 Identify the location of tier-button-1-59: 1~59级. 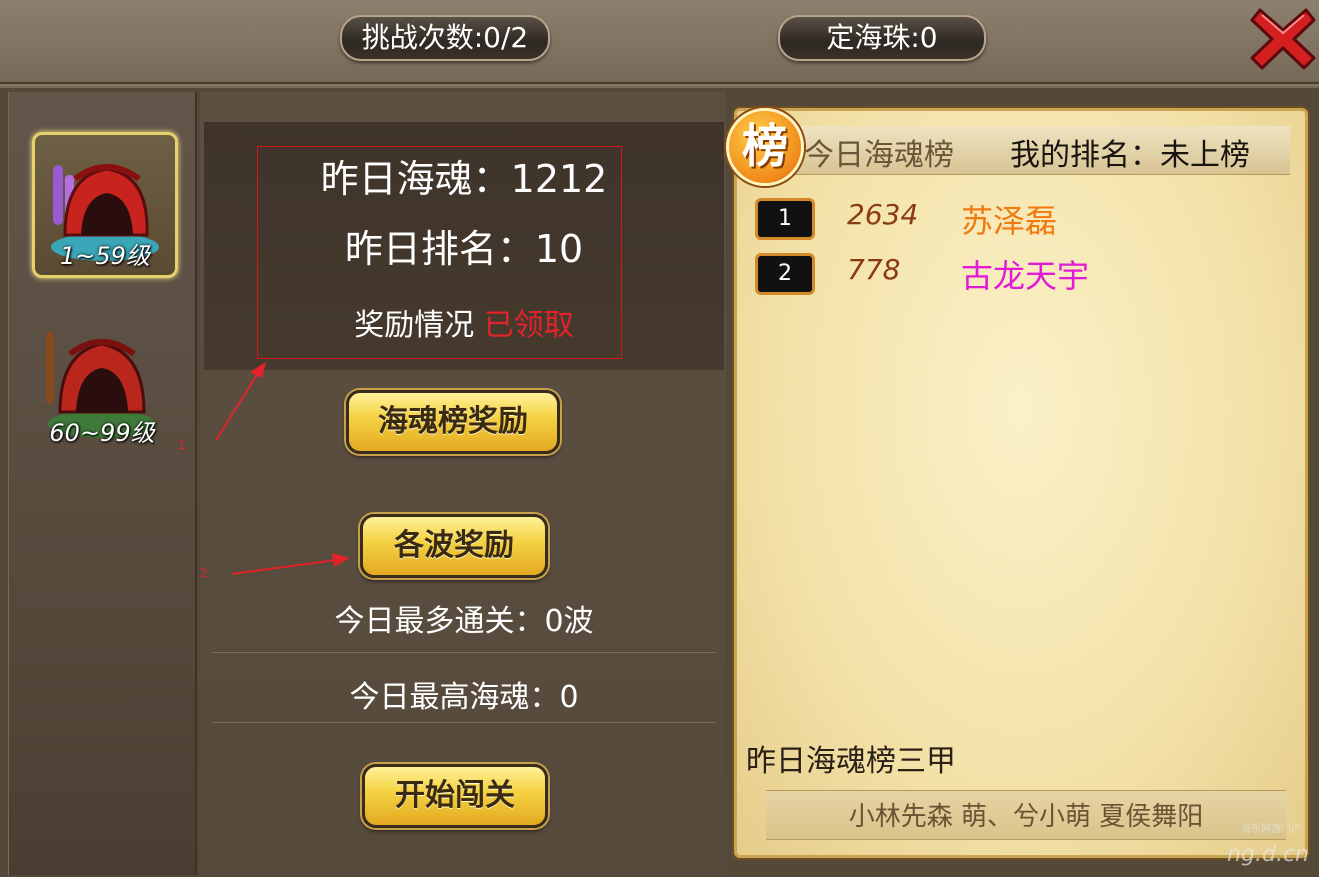
(105, 205).